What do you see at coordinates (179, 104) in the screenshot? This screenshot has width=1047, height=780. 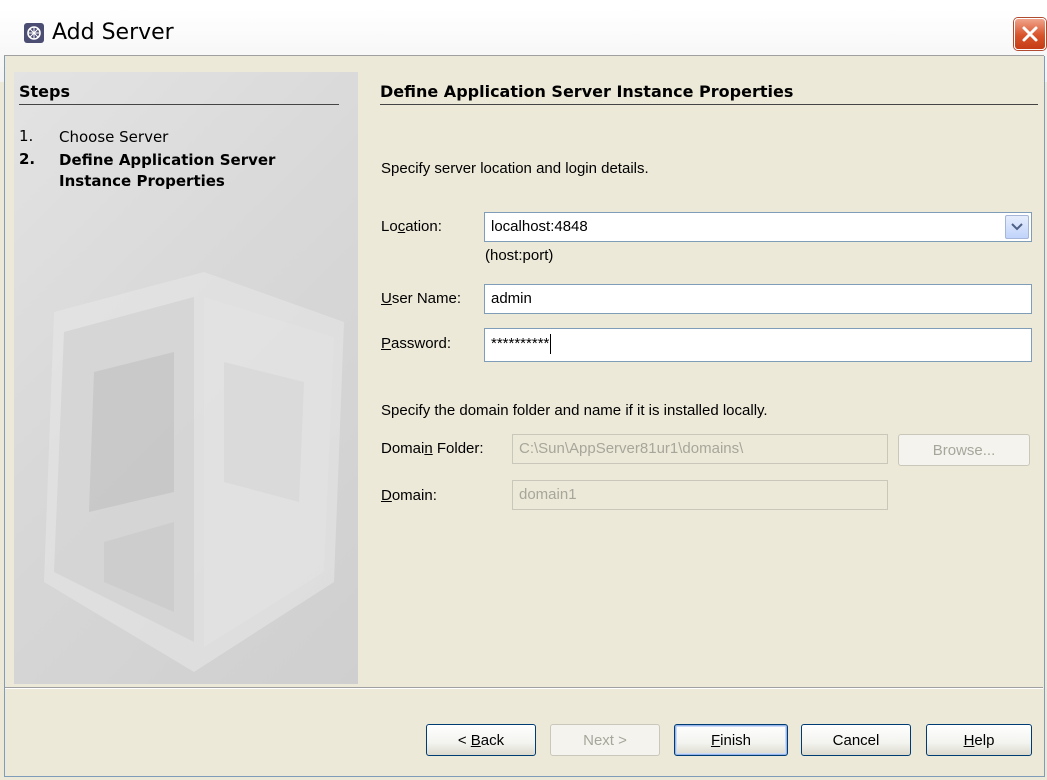 I see `steps-divider` at bounding box center [179, 104].